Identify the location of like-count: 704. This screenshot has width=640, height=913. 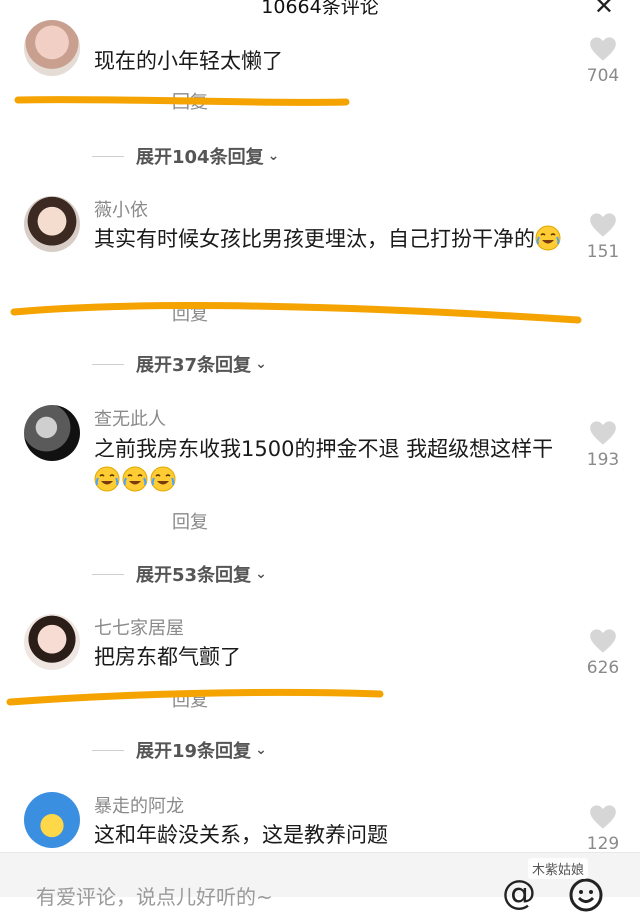
(603, 76).